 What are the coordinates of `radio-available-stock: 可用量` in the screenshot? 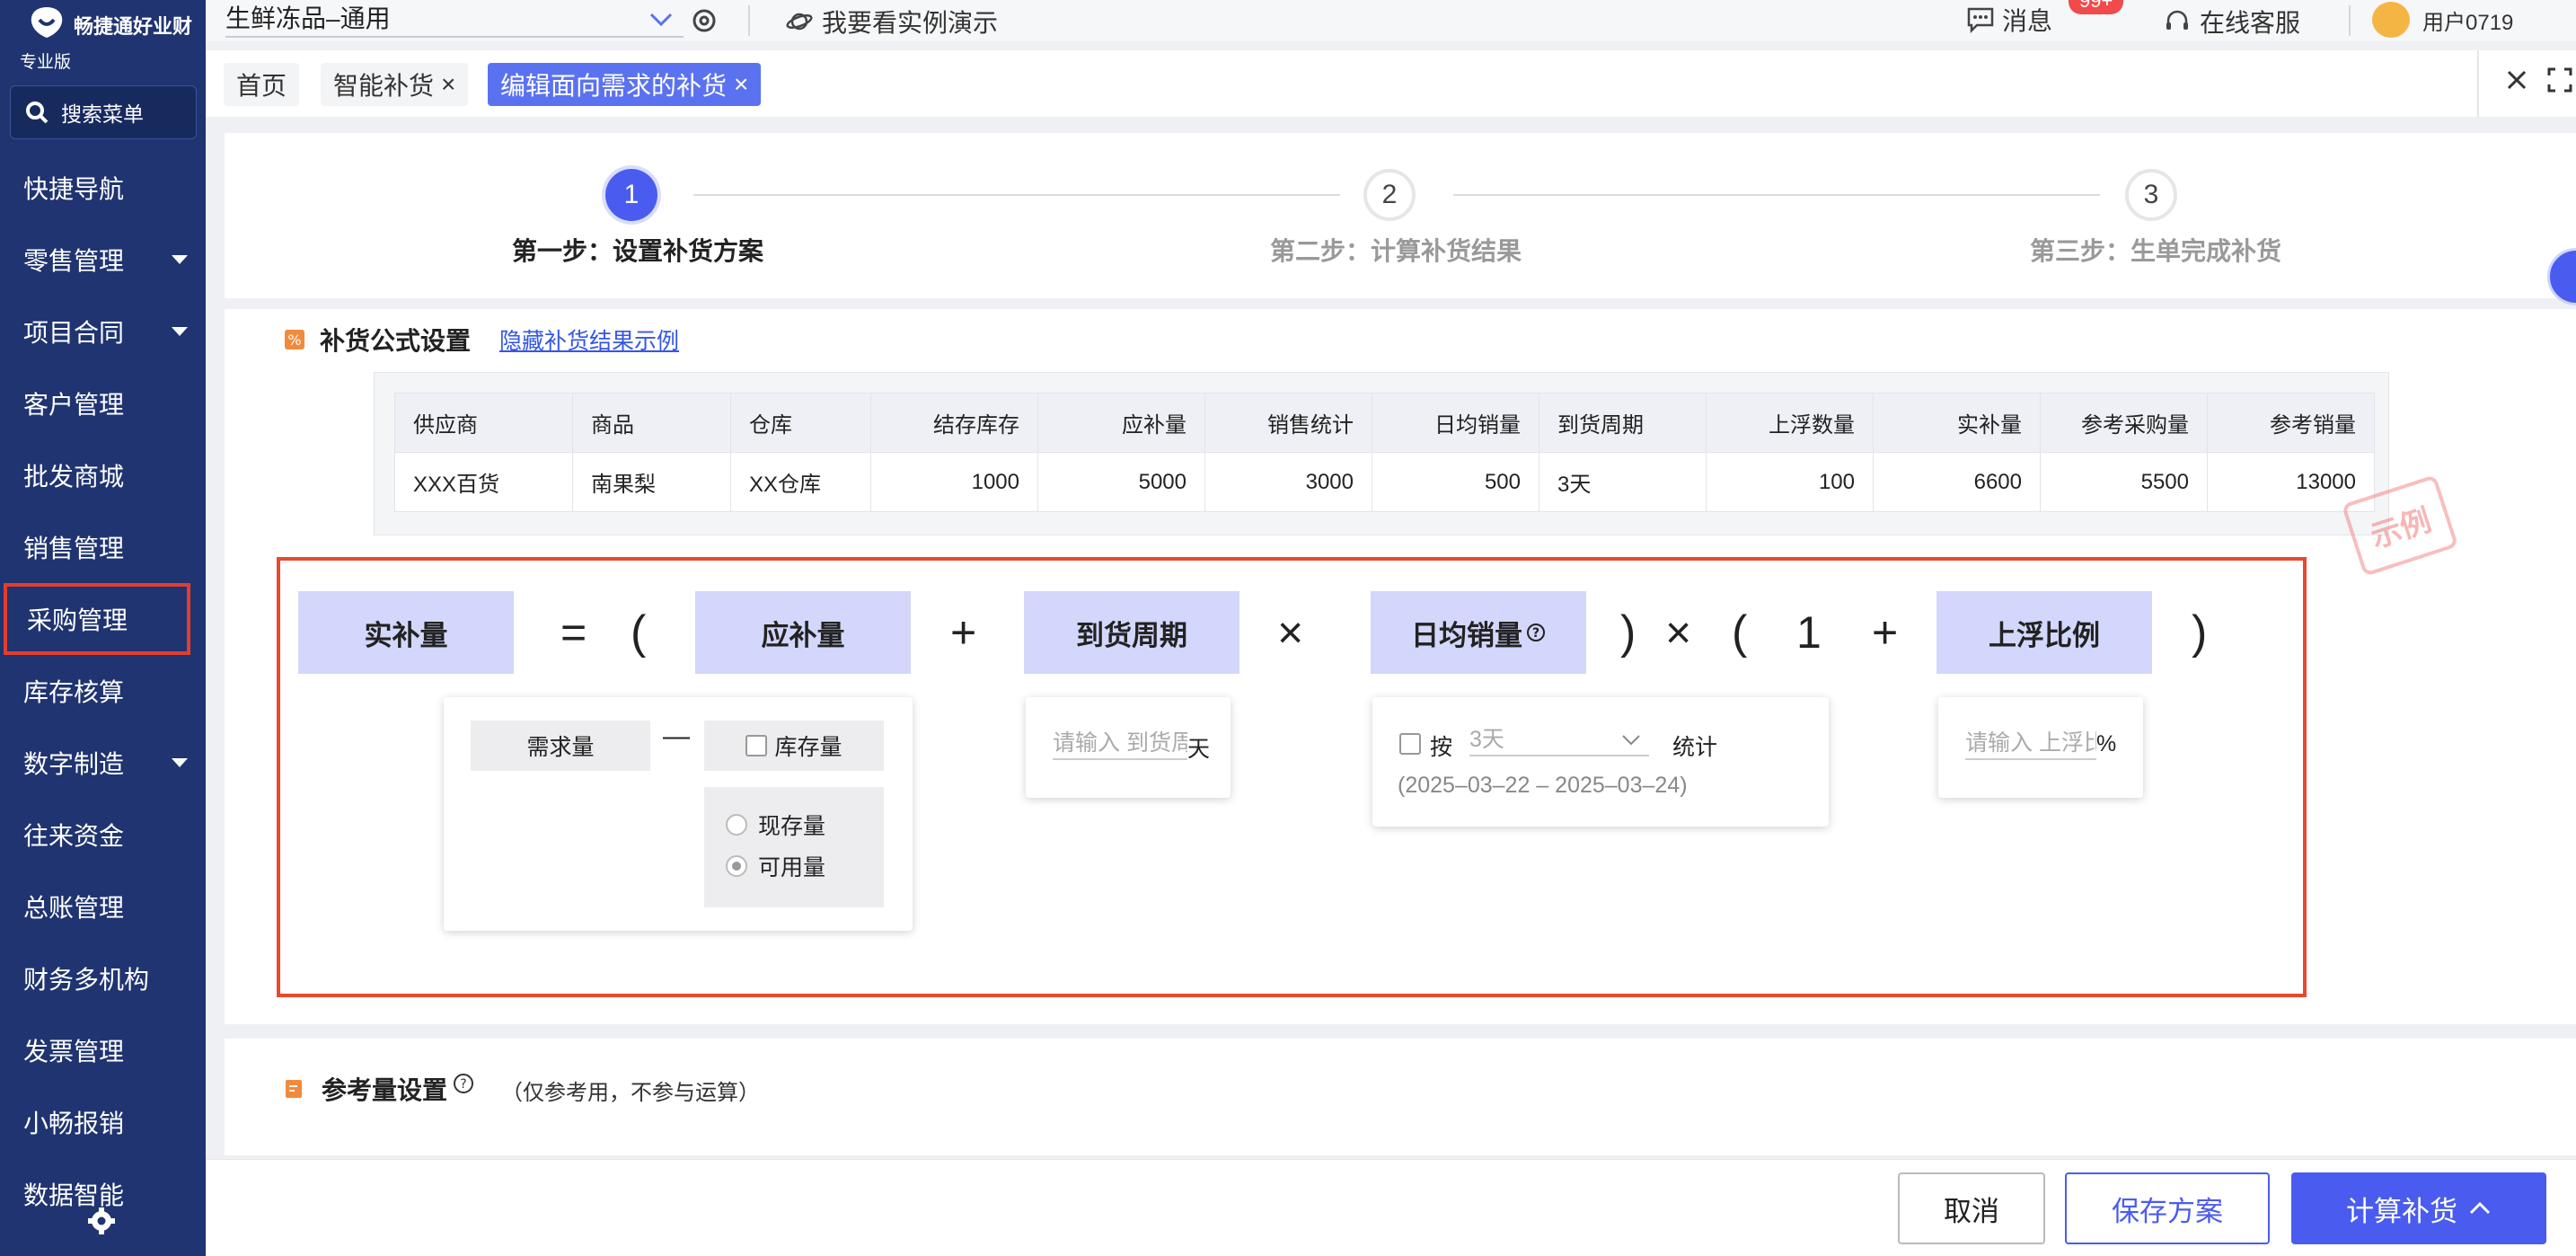 It's located at (775, 866).